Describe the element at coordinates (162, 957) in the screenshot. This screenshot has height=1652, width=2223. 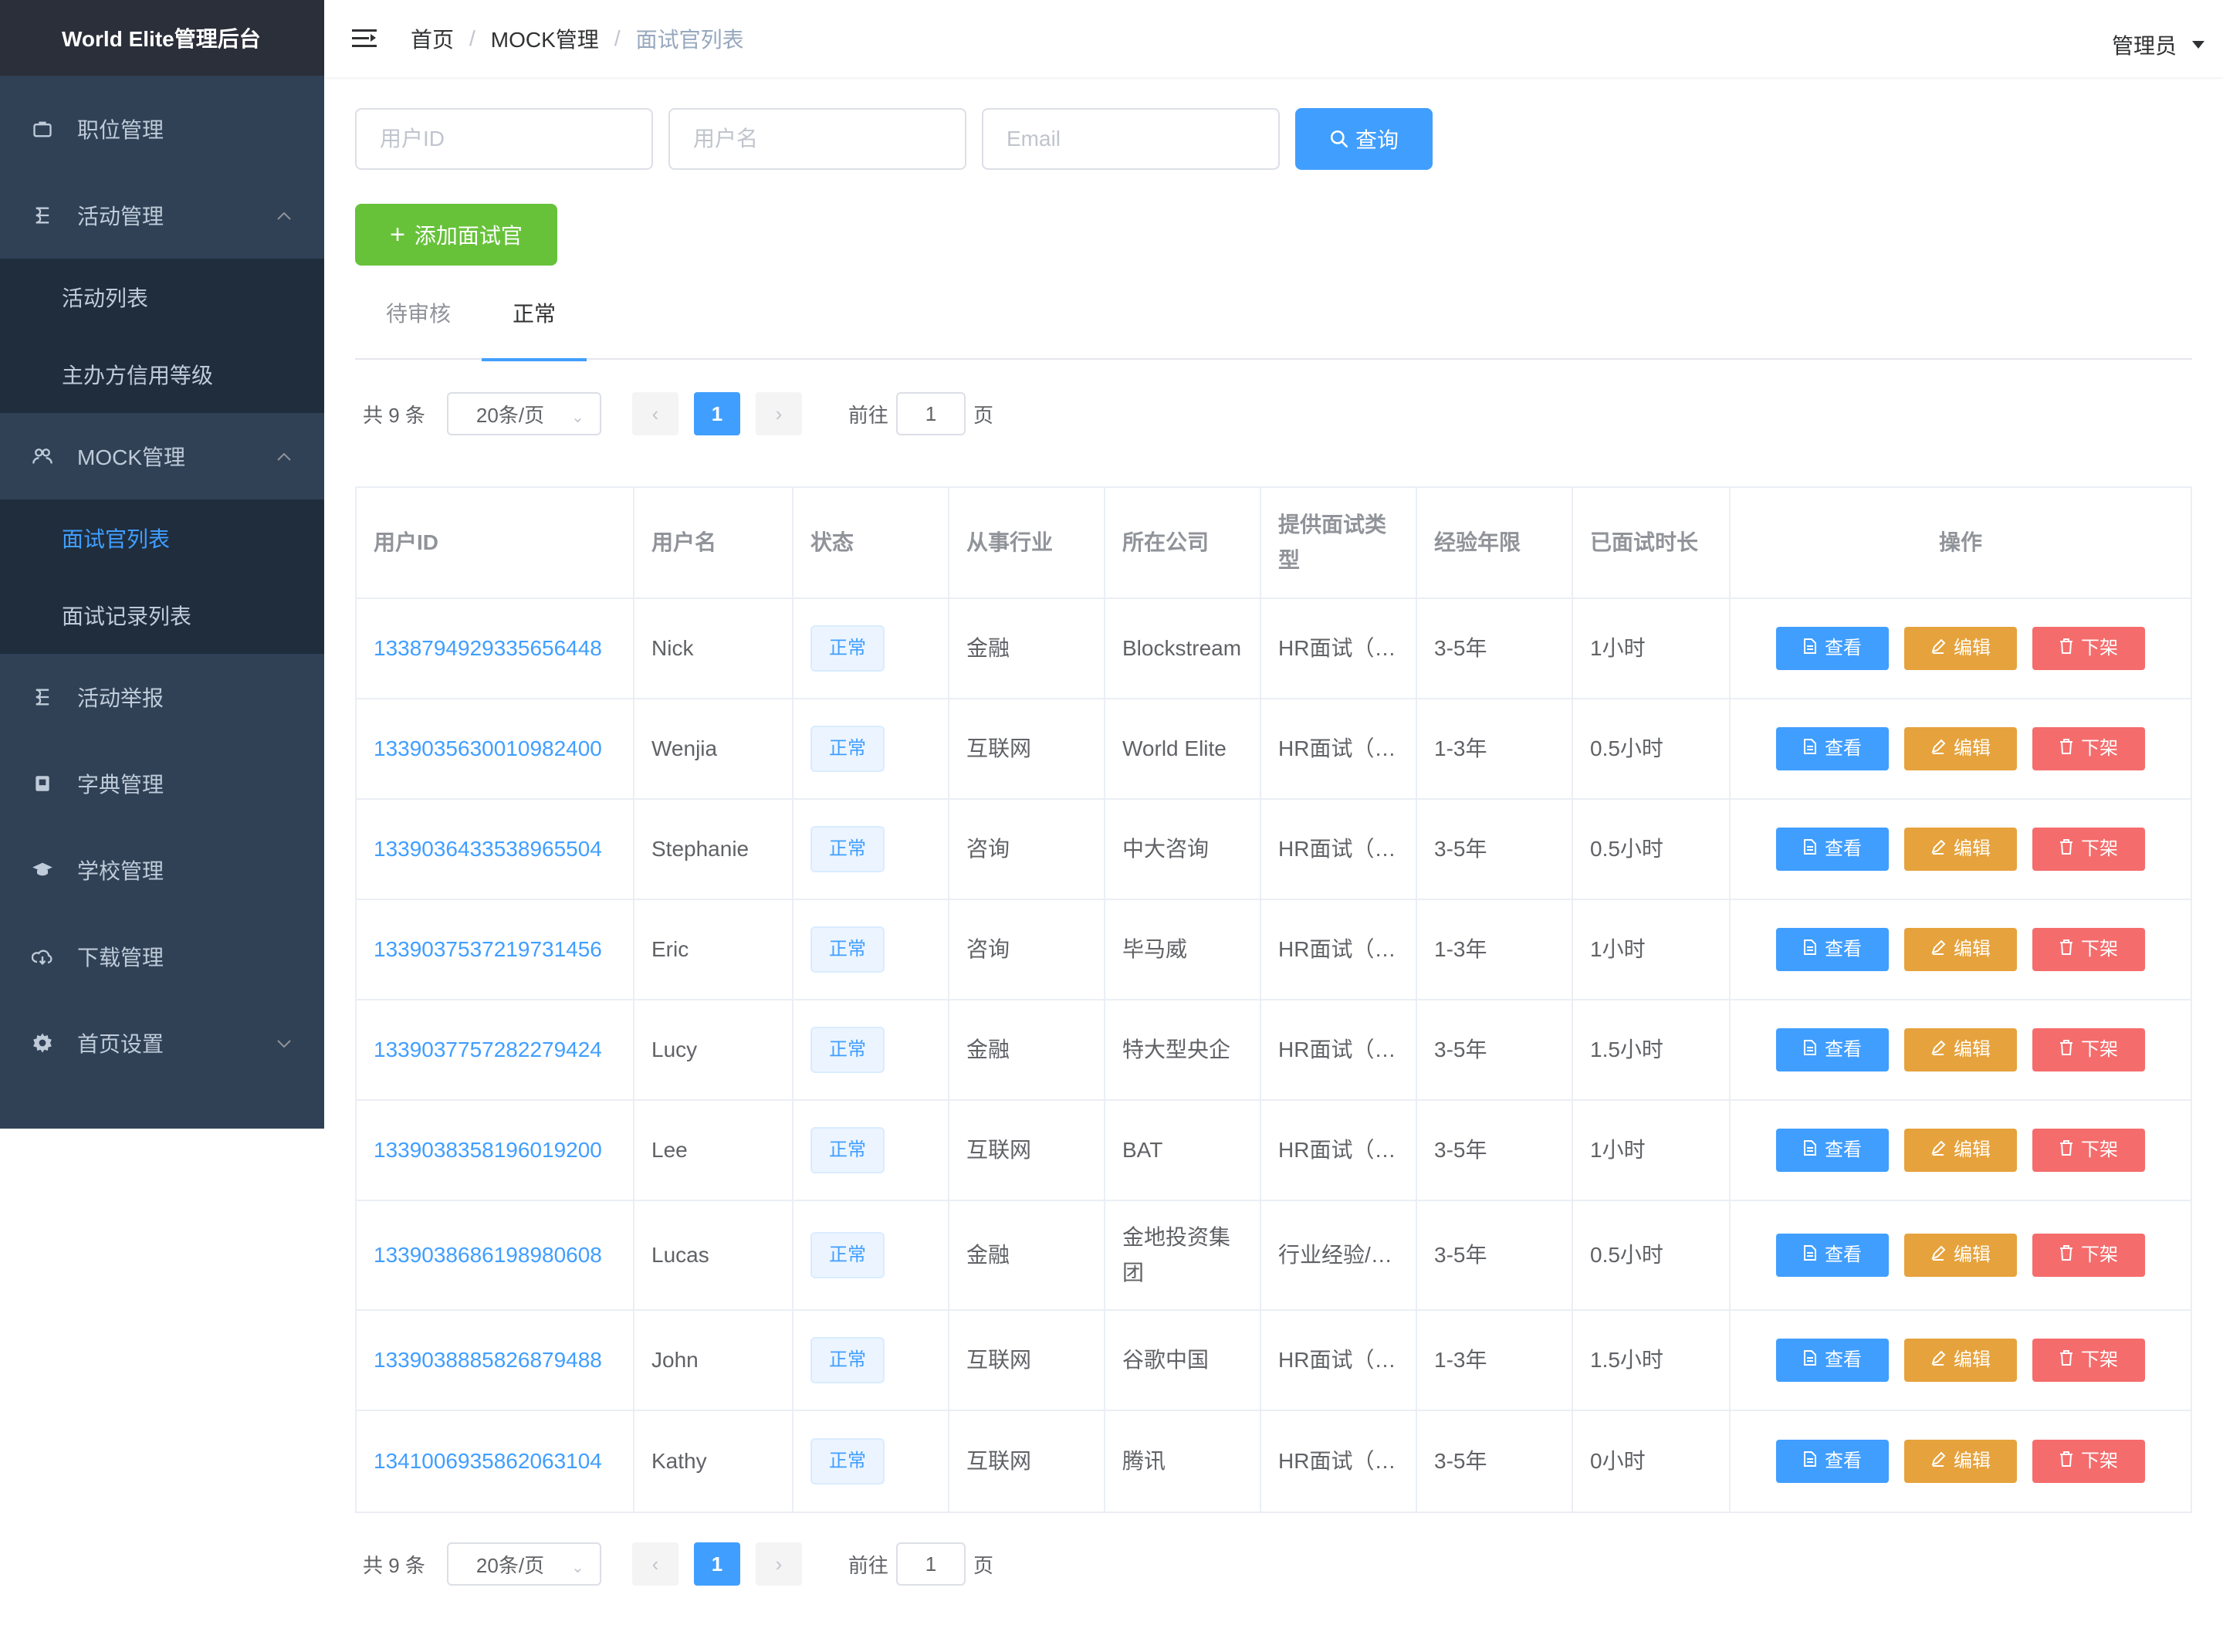
I see `sidebar-item-7: 下载管理` at that location.